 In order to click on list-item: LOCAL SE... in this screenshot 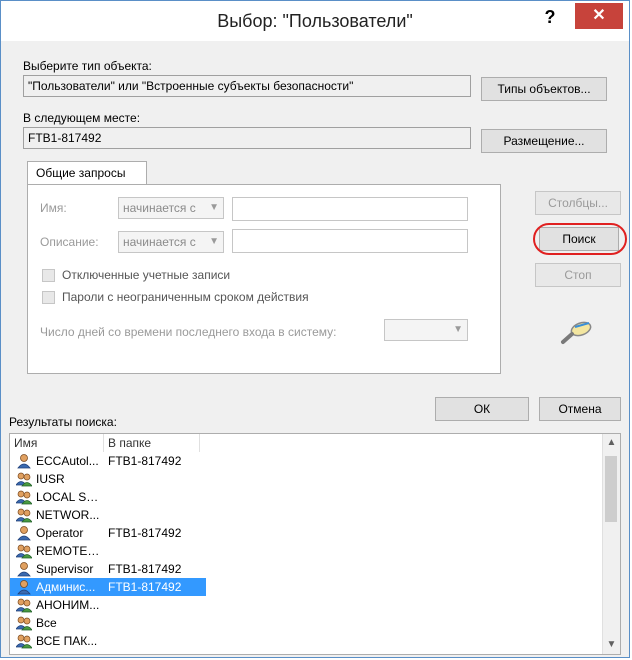, I will do `click(108, 497)`.